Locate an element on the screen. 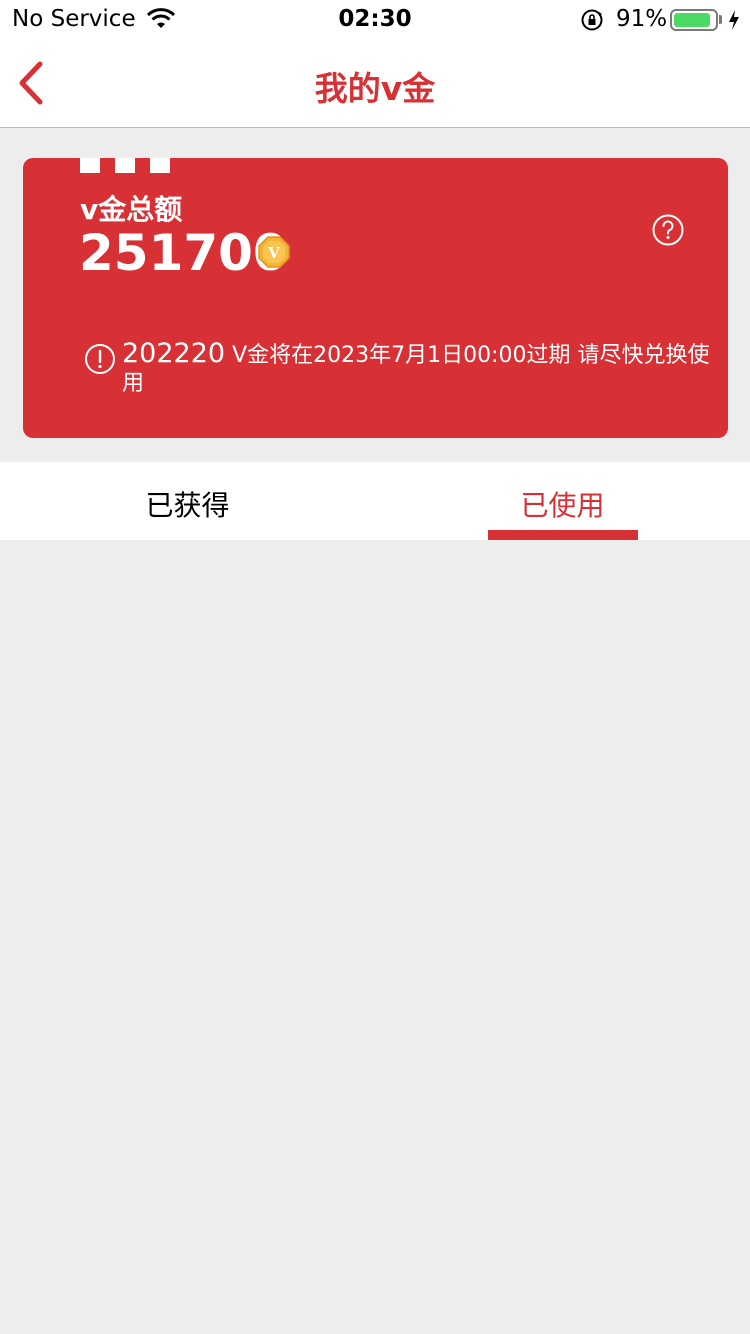  tab-bar: 已获得 已使用 is located at coordinates (375, 501).